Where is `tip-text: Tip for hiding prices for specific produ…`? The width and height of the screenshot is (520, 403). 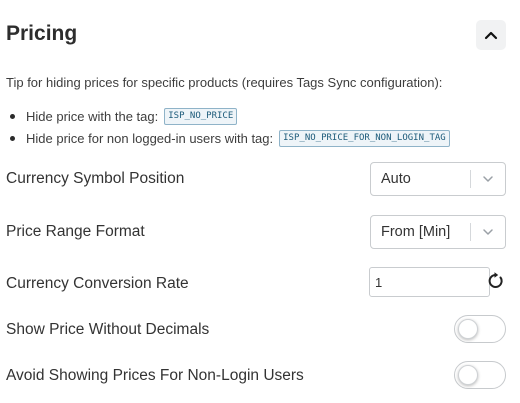 tip-text: Tip for hiding prices for specific produ… is located at coordinates (224, 82).